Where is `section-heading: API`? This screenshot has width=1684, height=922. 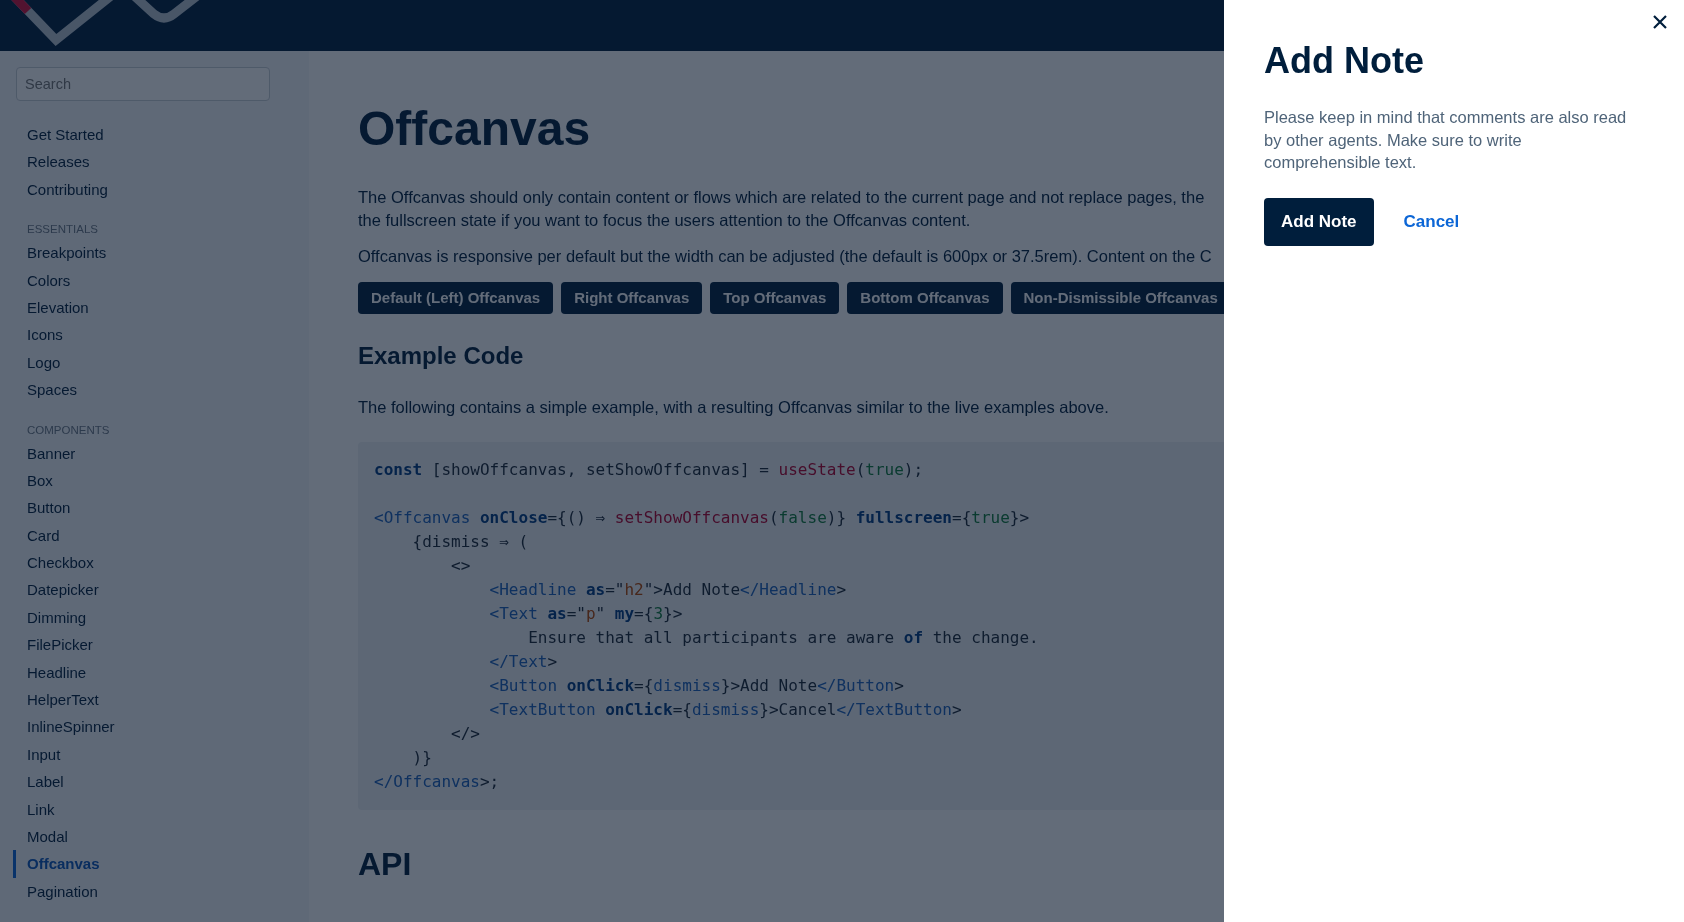 section-heading: API is located at coordinates (385, 864).